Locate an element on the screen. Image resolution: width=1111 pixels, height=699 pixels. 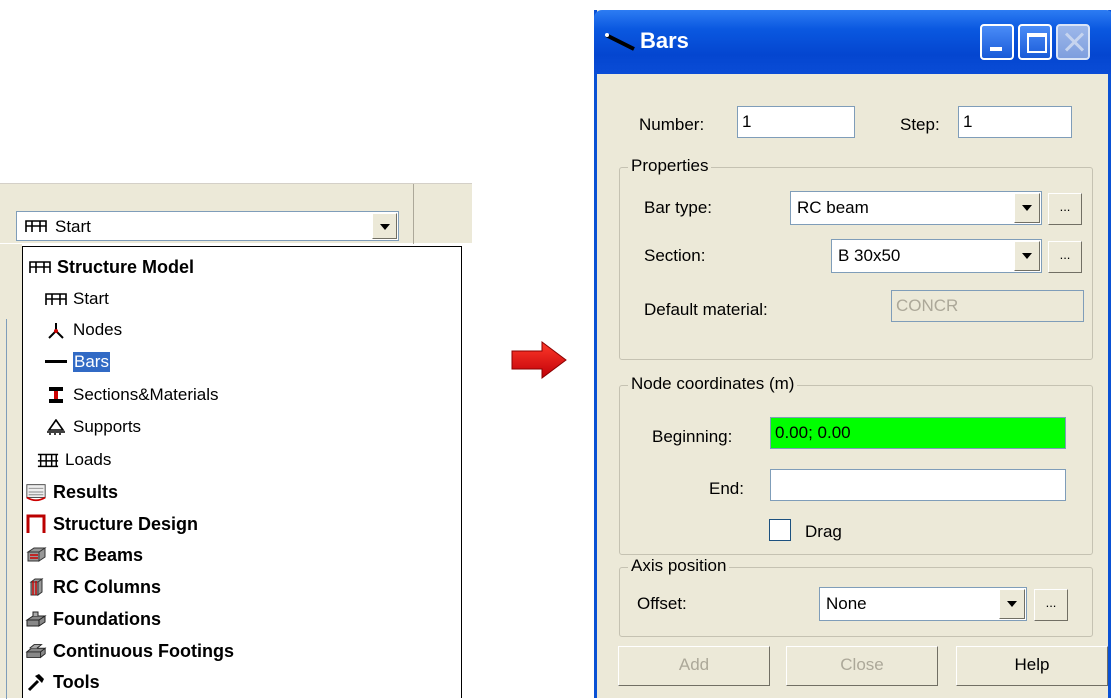
list-item-loads: Loads is located at coordinates (74, 460).